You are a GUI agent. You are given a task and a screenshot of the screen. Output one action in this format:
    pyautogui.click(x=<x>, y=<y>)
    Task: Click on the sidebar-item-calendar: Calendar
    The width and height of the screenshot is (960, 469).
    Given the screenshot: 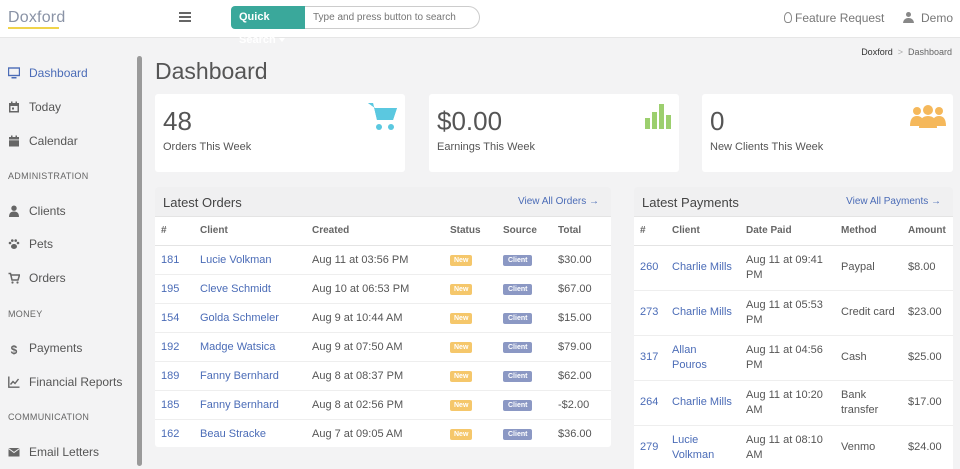 What is the action you would take?
    pyautogui.click(x=43, y=141)
    